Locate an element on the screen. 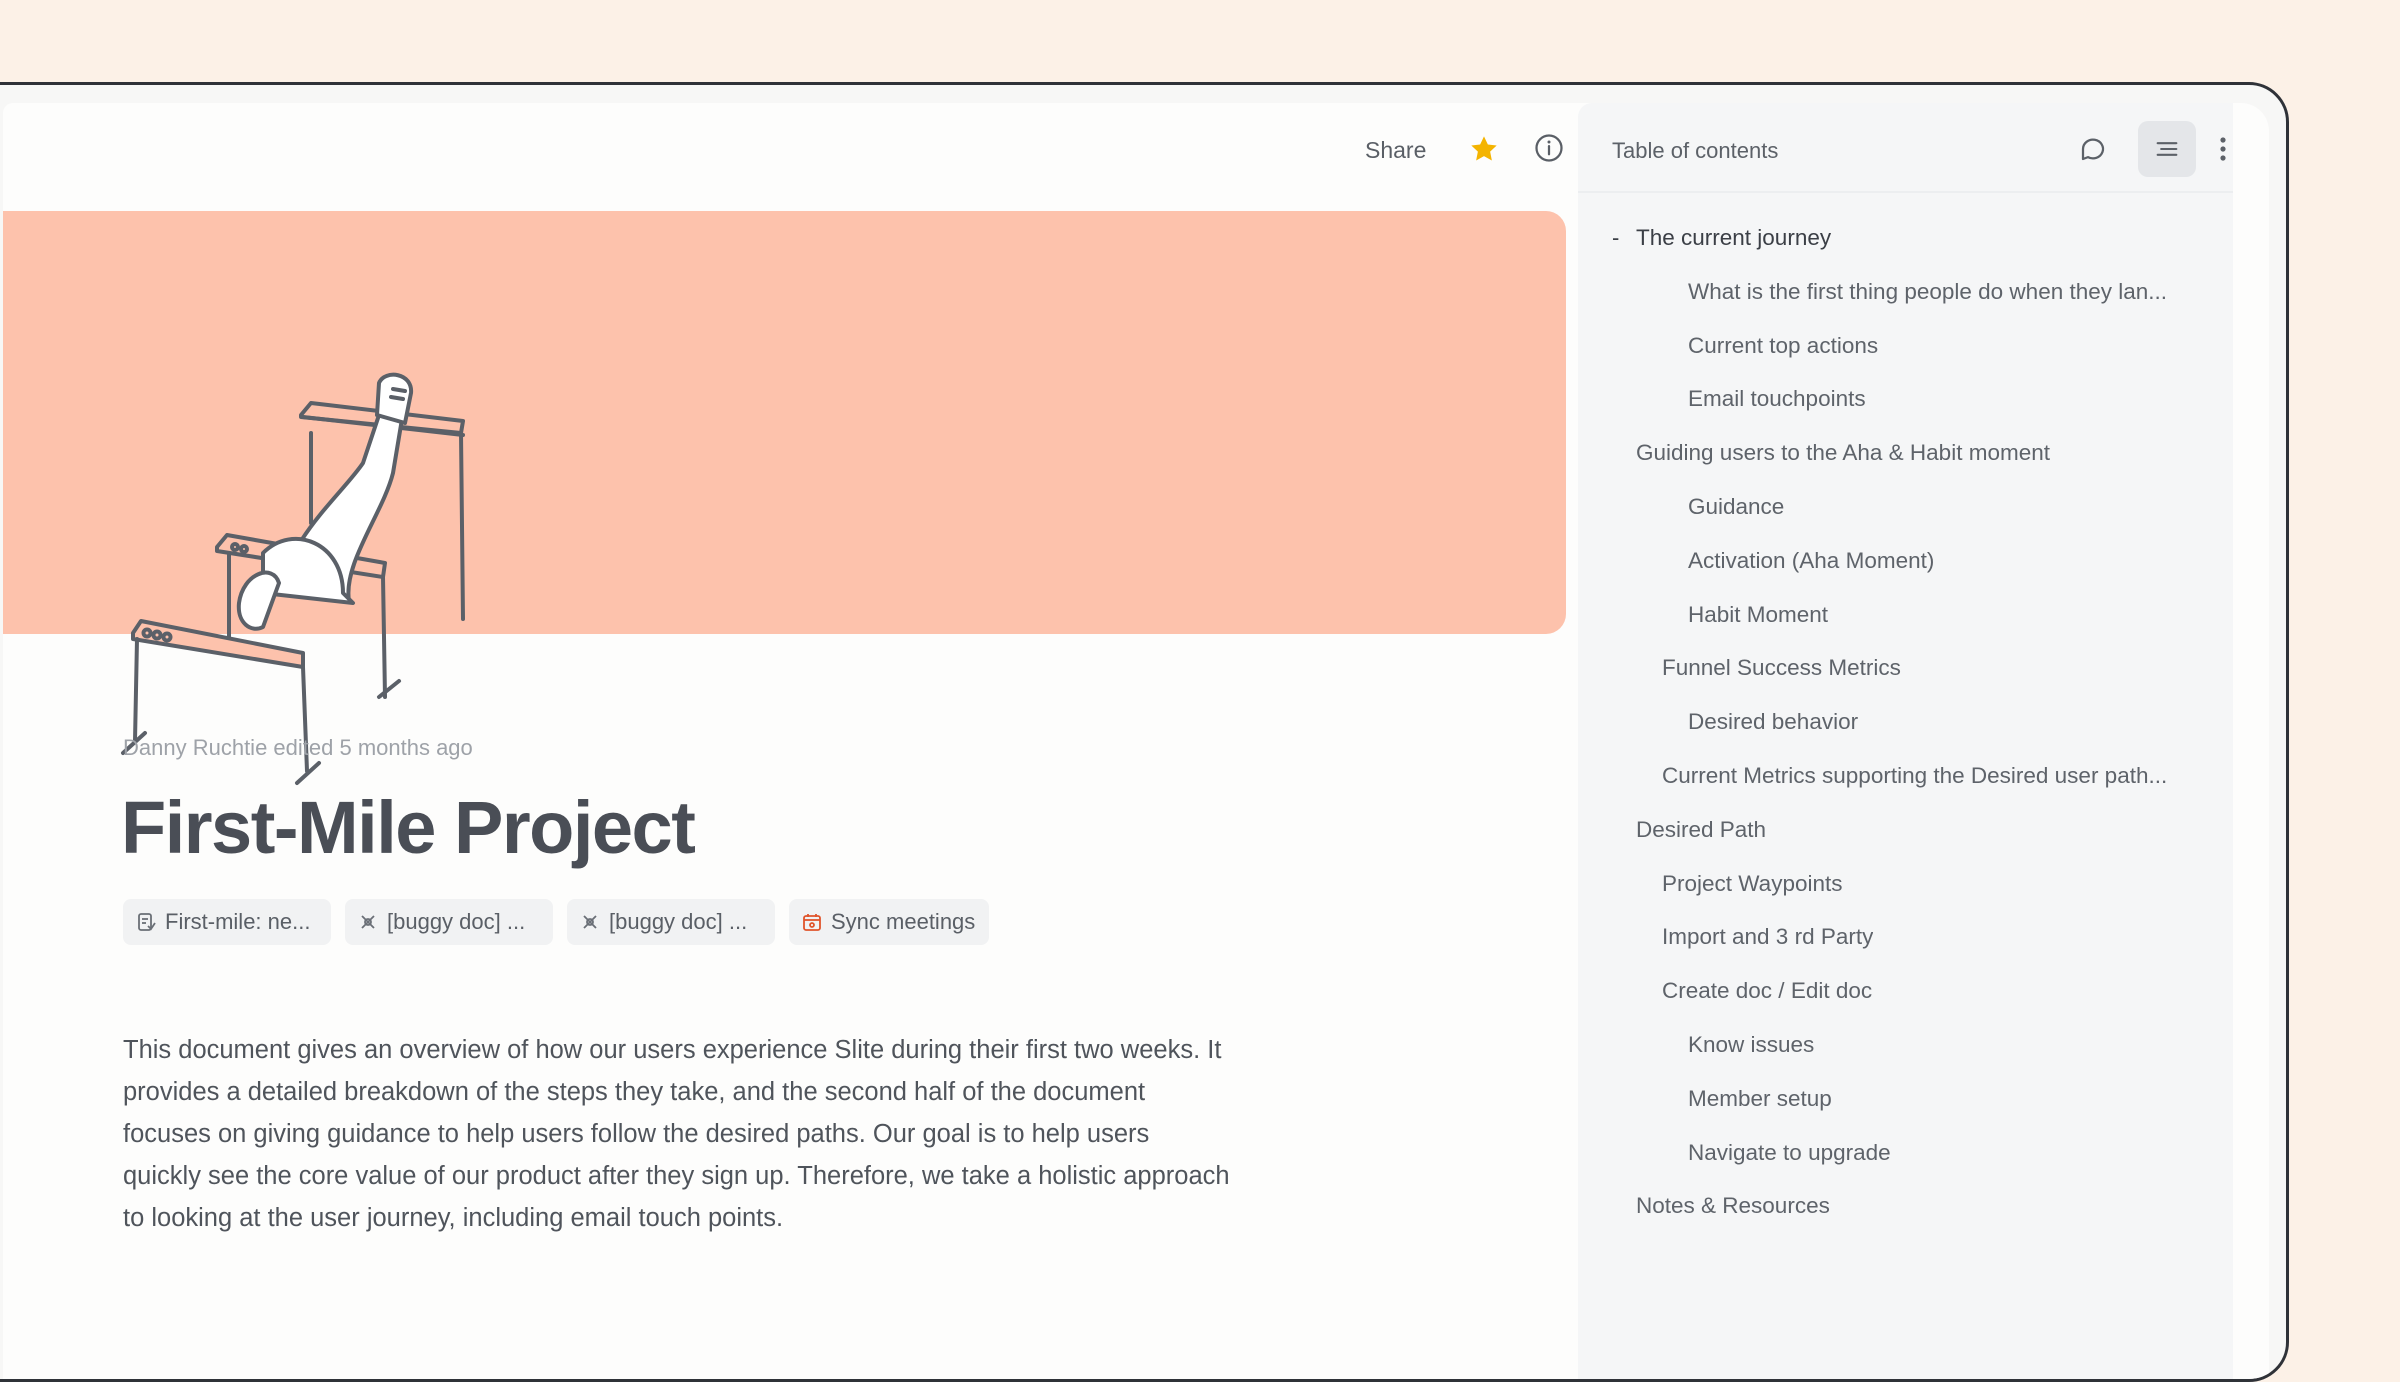 The image size is (2400, 1382). toc-toggle-button is located at coordinates (2167, 149).